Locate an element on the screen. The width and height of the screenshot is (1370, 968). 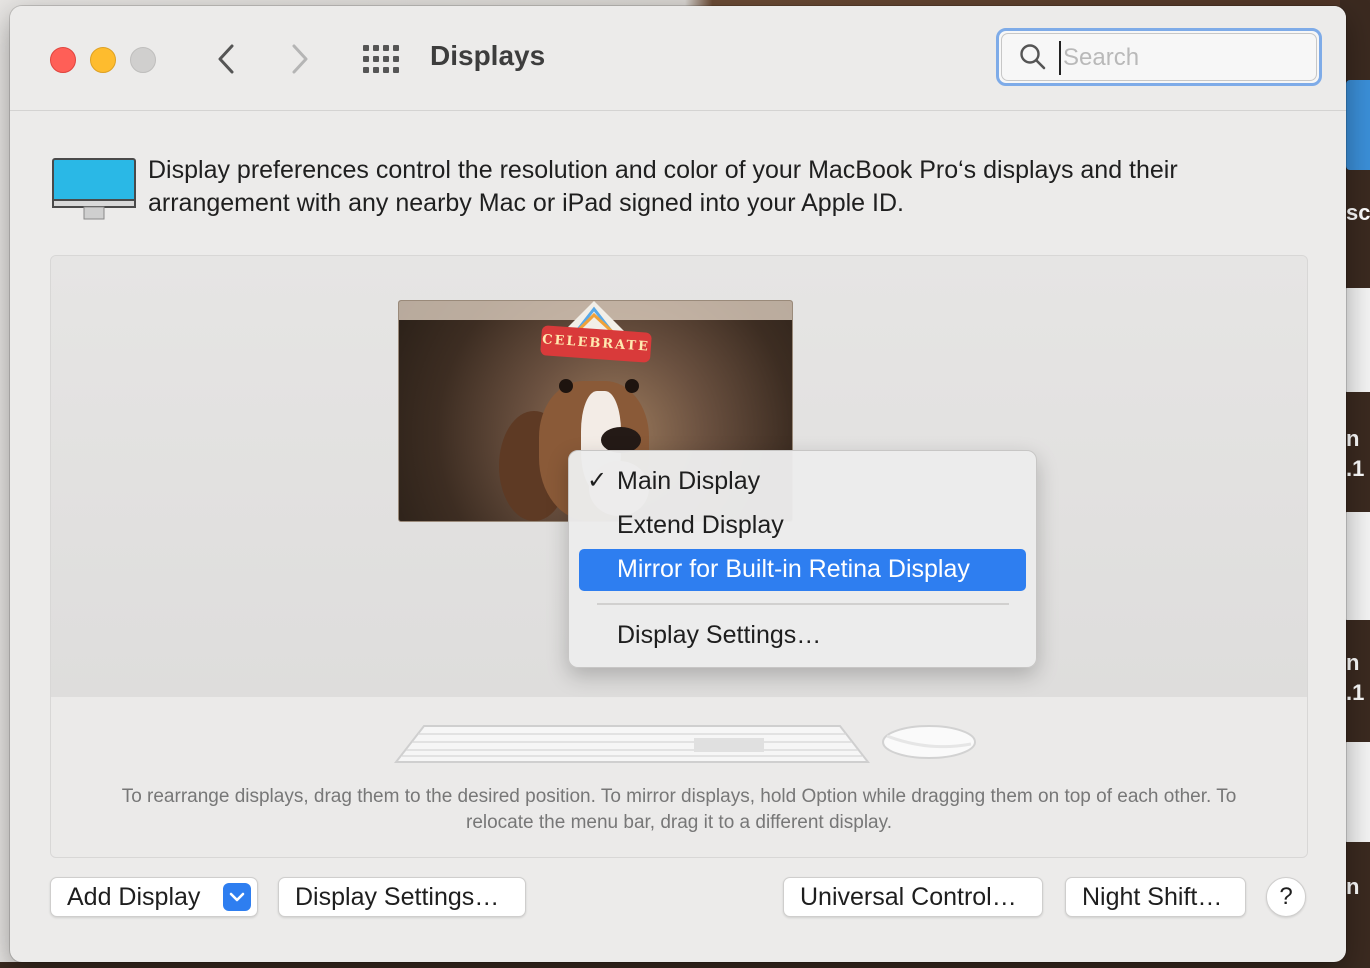
search-input is located at coordinates (1177, 58).